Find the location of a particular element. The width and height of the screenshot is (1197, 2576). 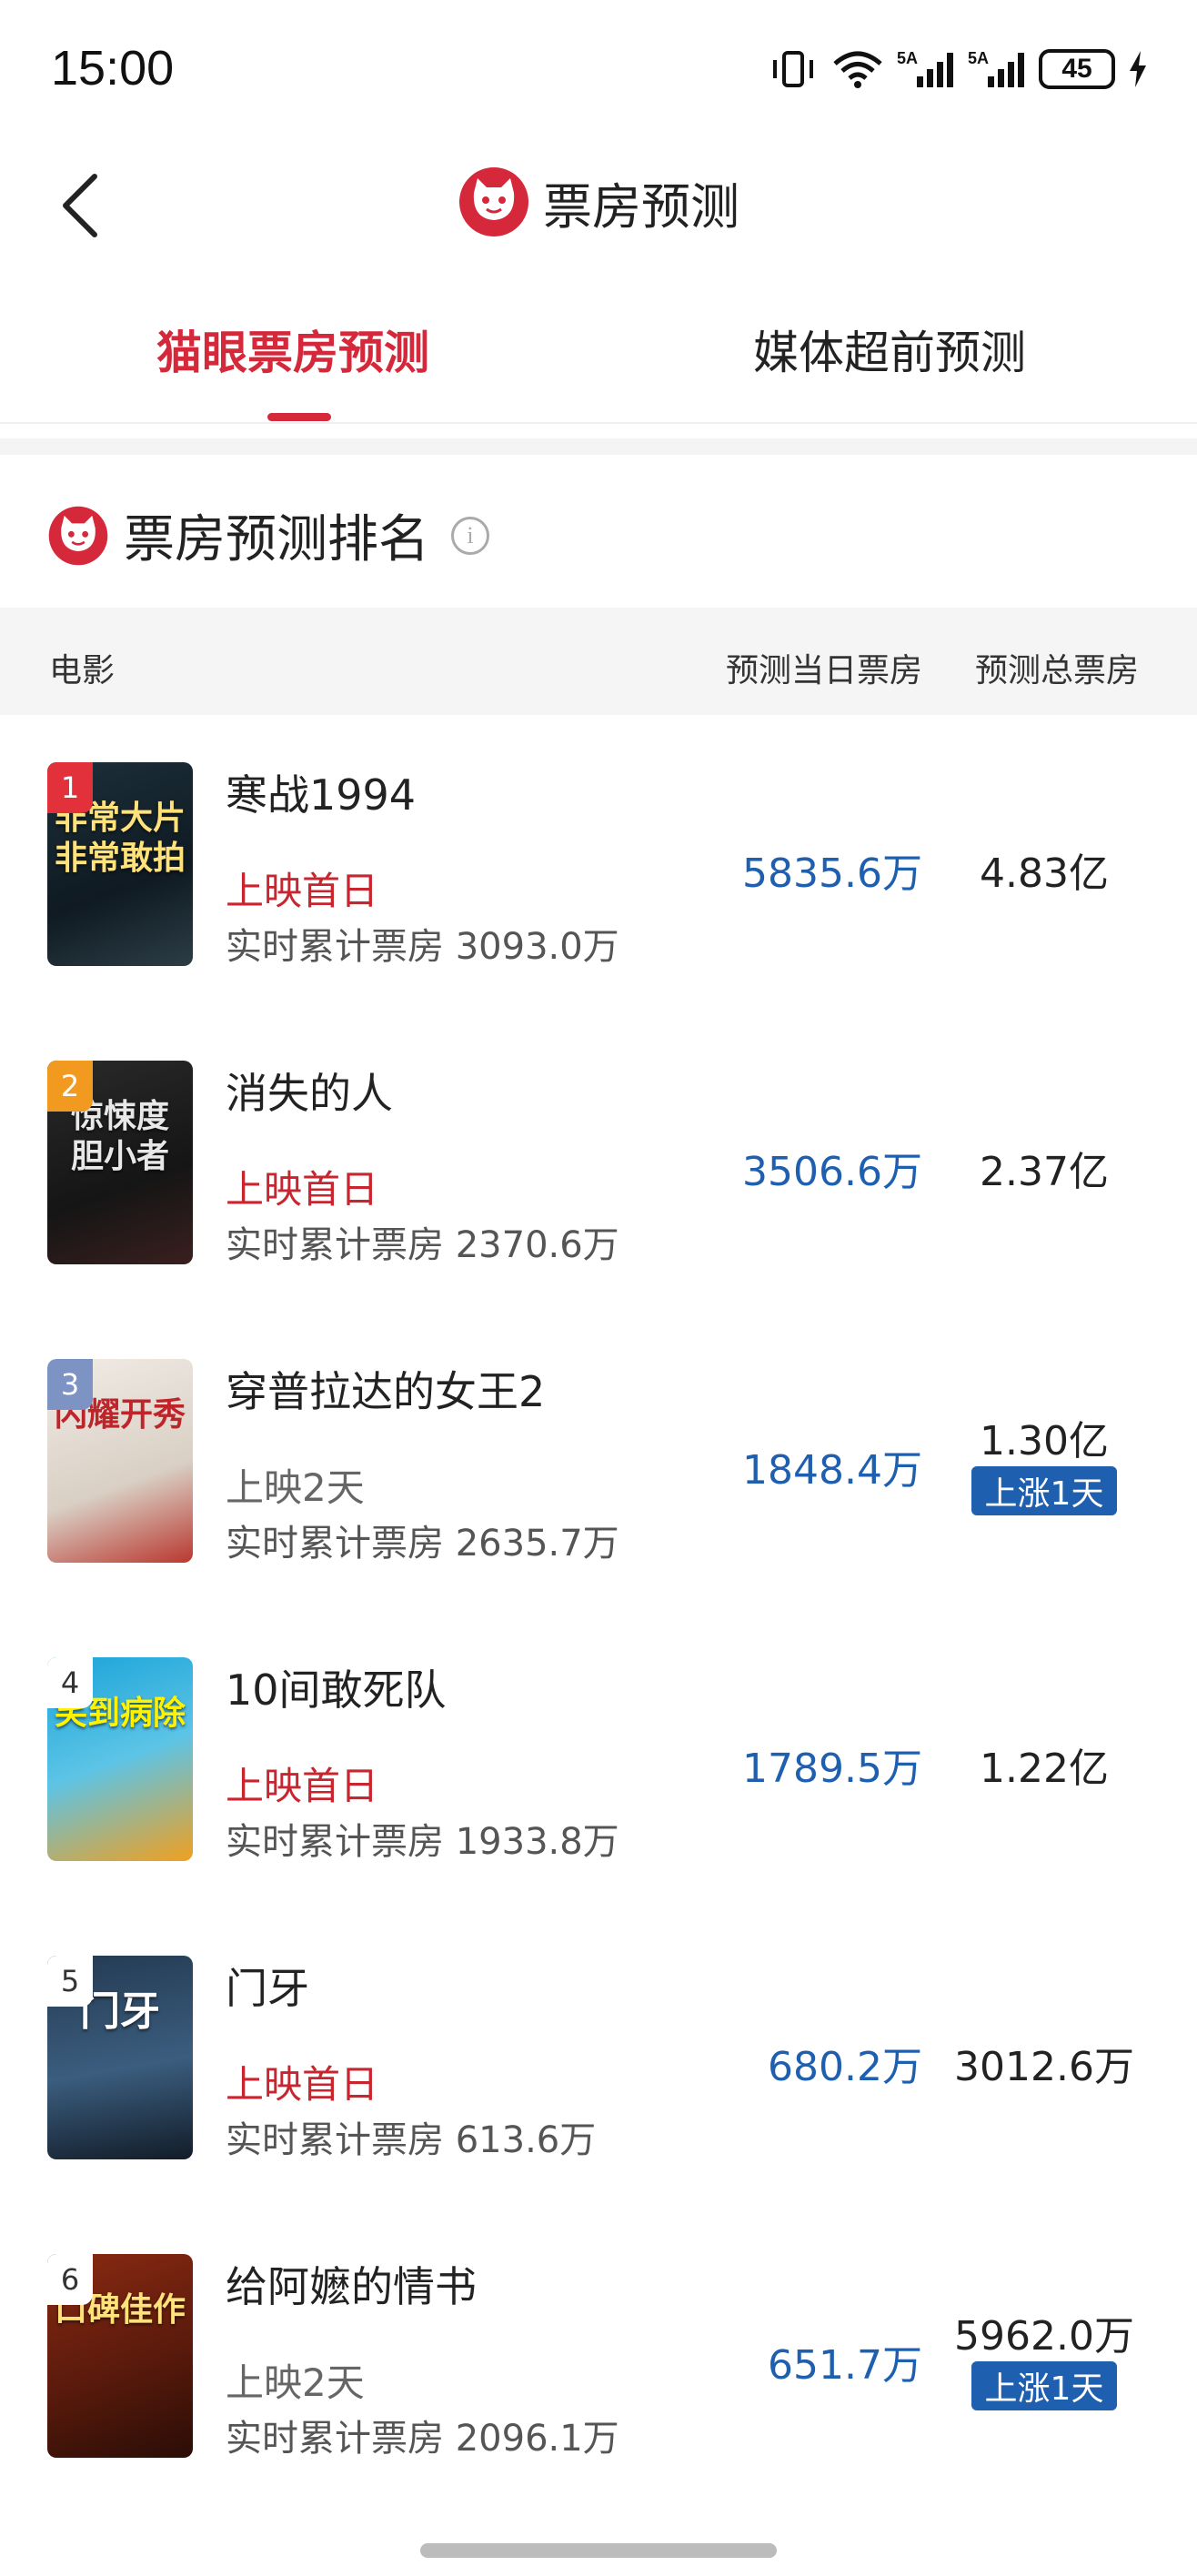

cumulative-box-office: 实时累计票房 2370.6万 is located at coordinates (422, 1241).